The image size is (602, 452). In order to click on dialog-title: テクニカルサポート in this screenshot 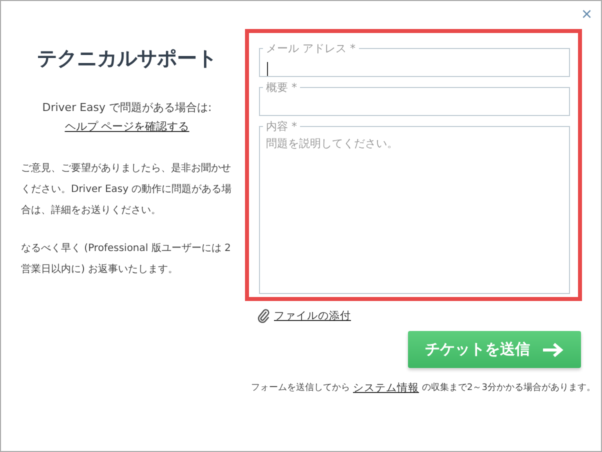, I will do `click(127, 58)`.